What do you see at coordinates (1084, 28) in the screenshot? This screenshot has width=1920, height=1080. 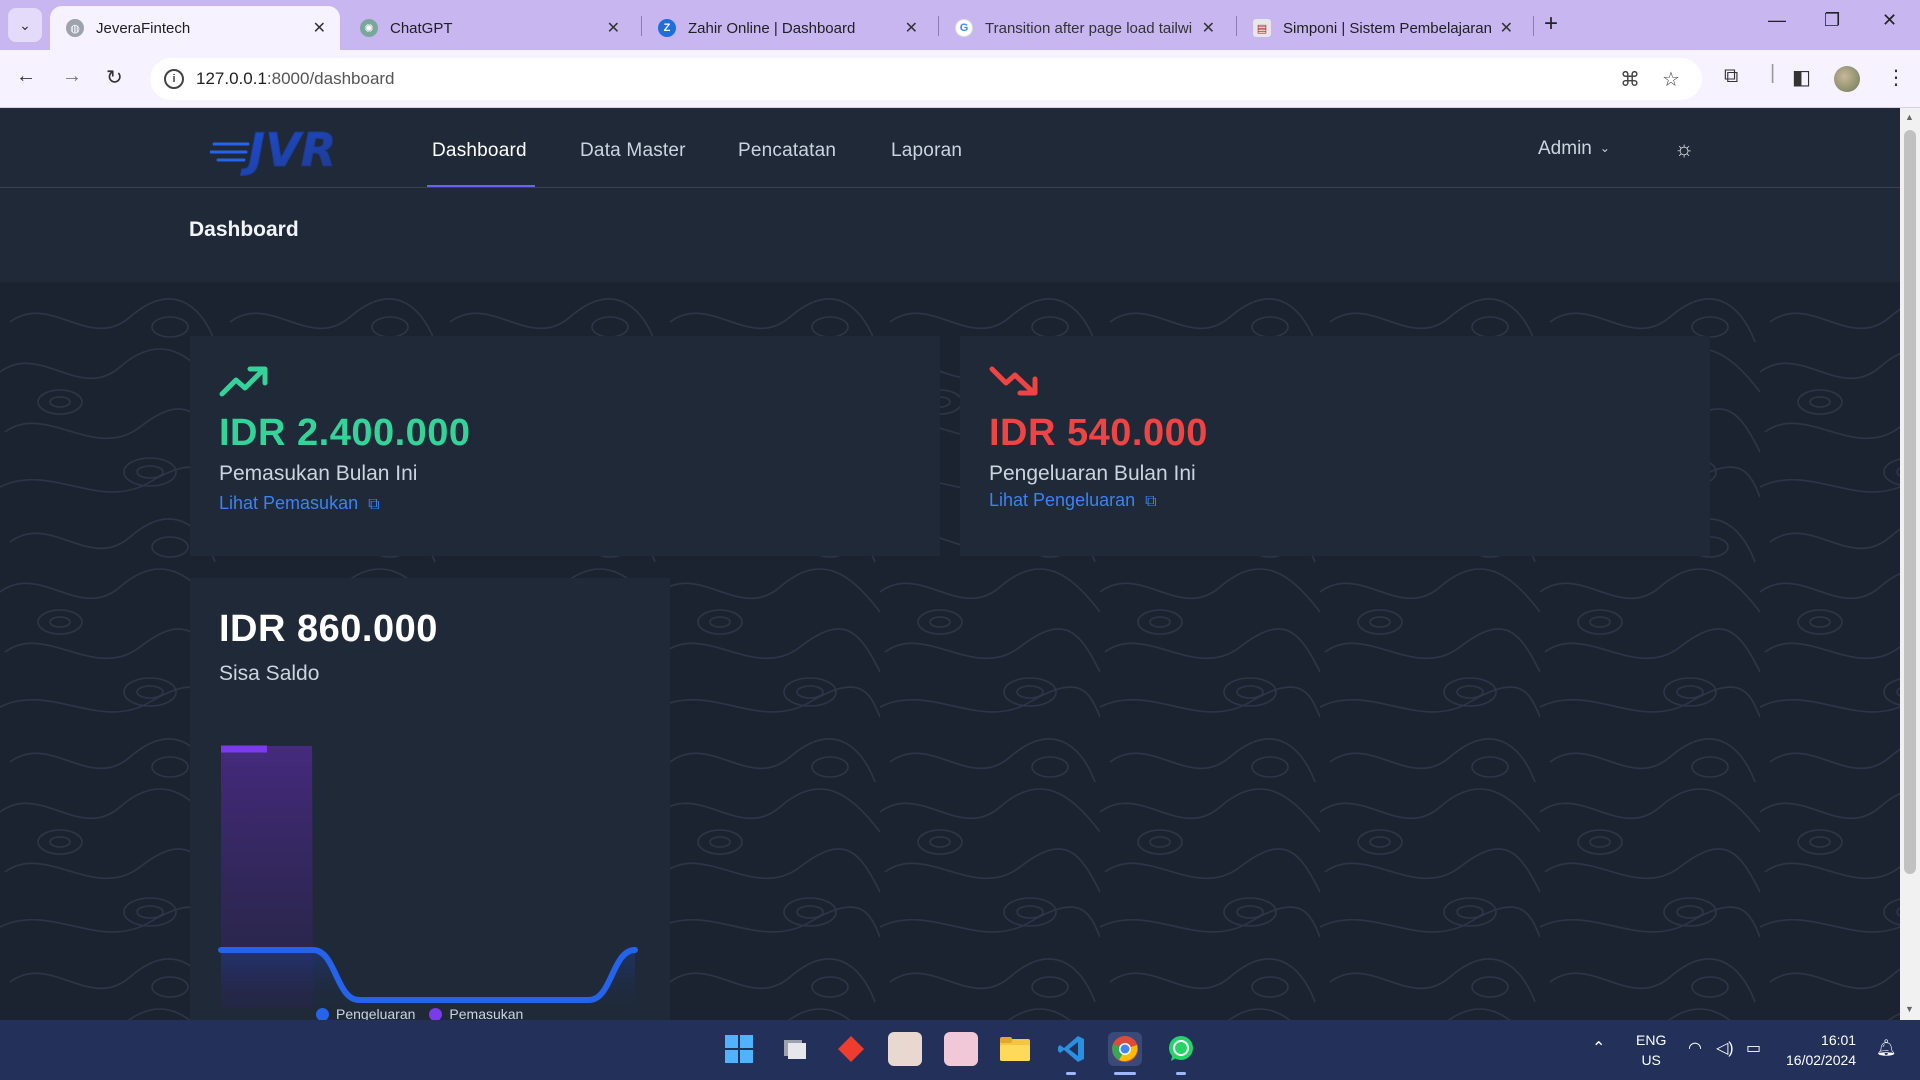 I see `tab-google-search: G Transition after page load tailwi ✕` at bounding box center [1084, 28].